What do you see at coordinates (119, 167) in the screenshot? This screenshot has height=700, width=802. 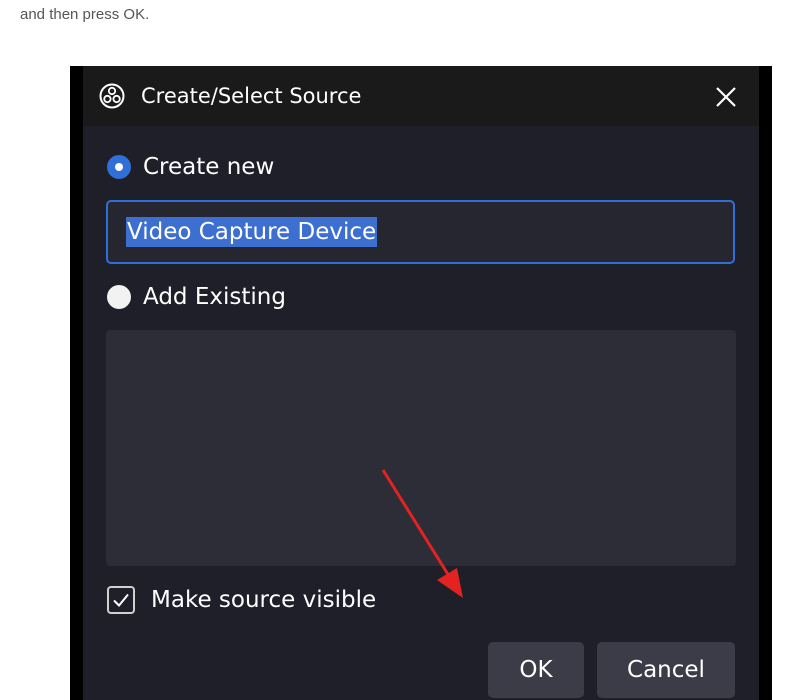 I see `create-new-radio` at bounding box center [119, 167].